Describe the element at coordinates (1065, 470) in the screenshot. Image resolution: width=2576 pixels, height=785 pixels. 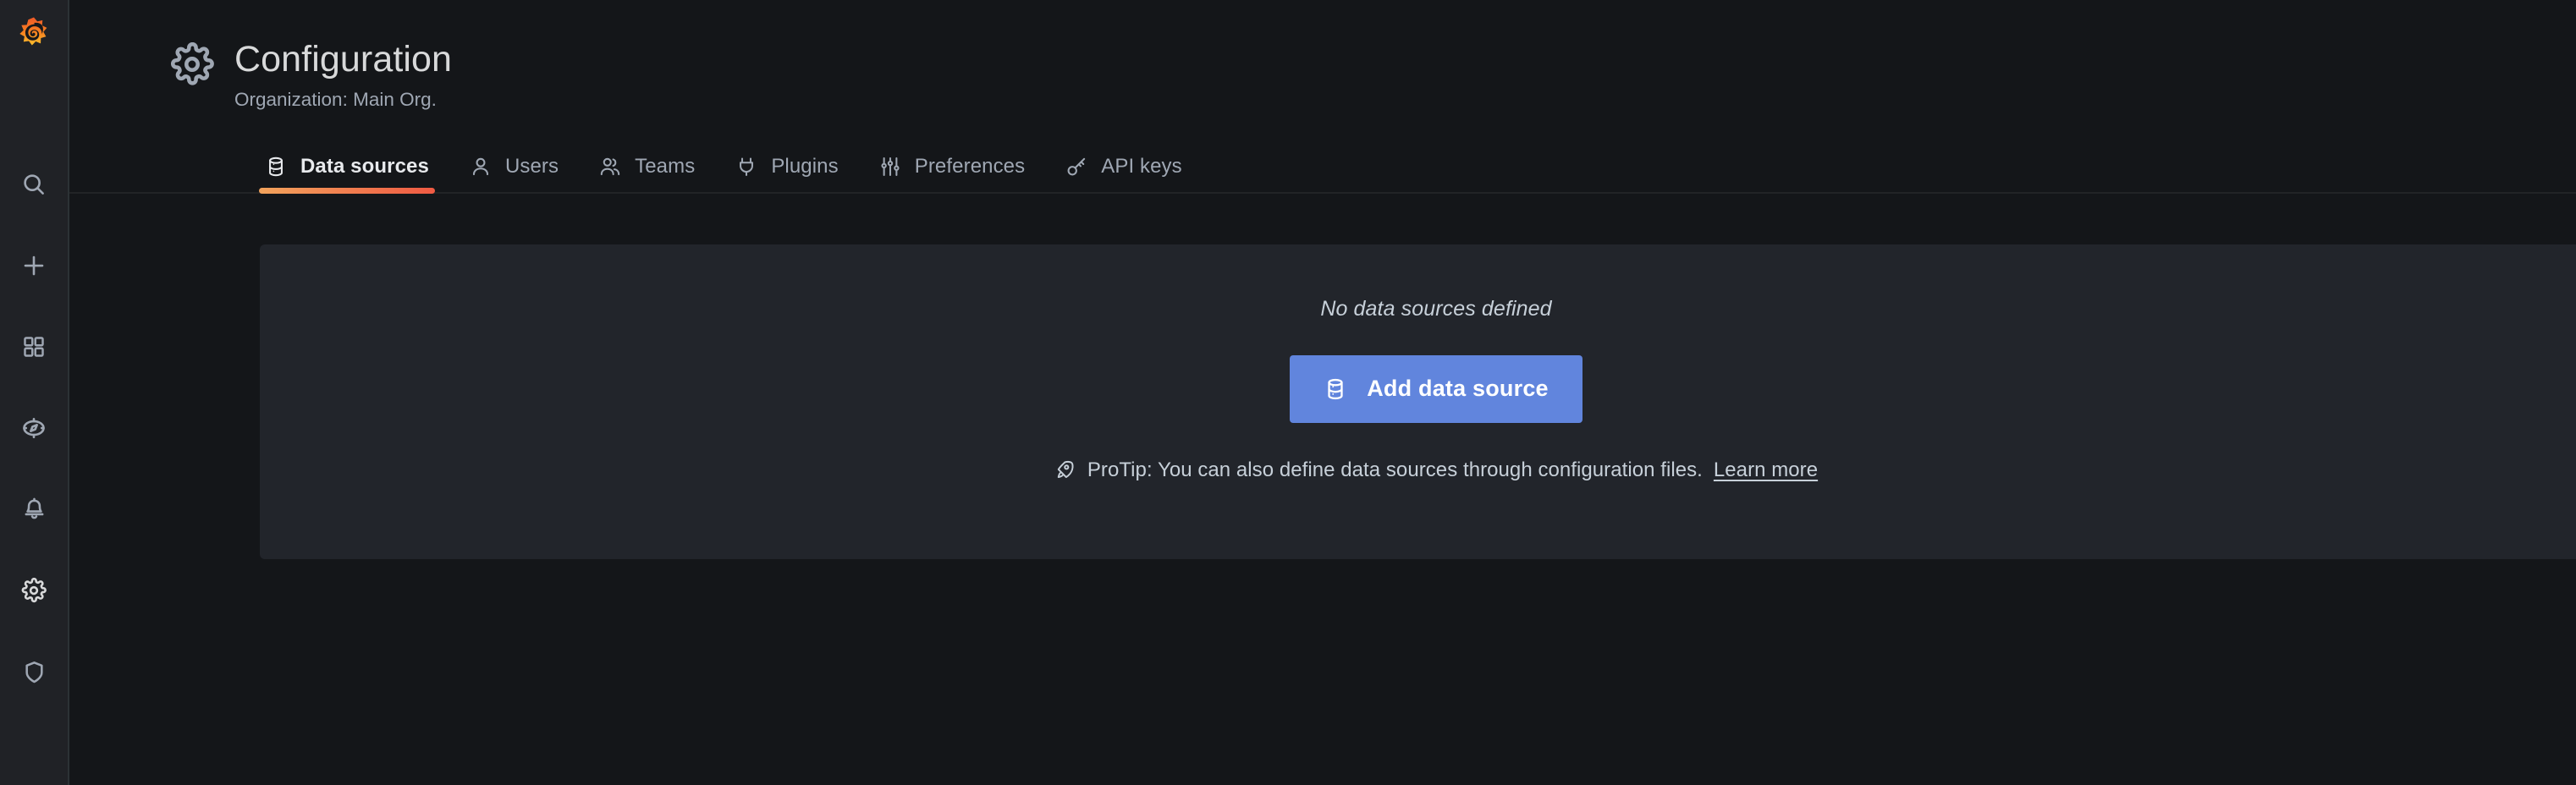
I see `rocket-icon` at that location.